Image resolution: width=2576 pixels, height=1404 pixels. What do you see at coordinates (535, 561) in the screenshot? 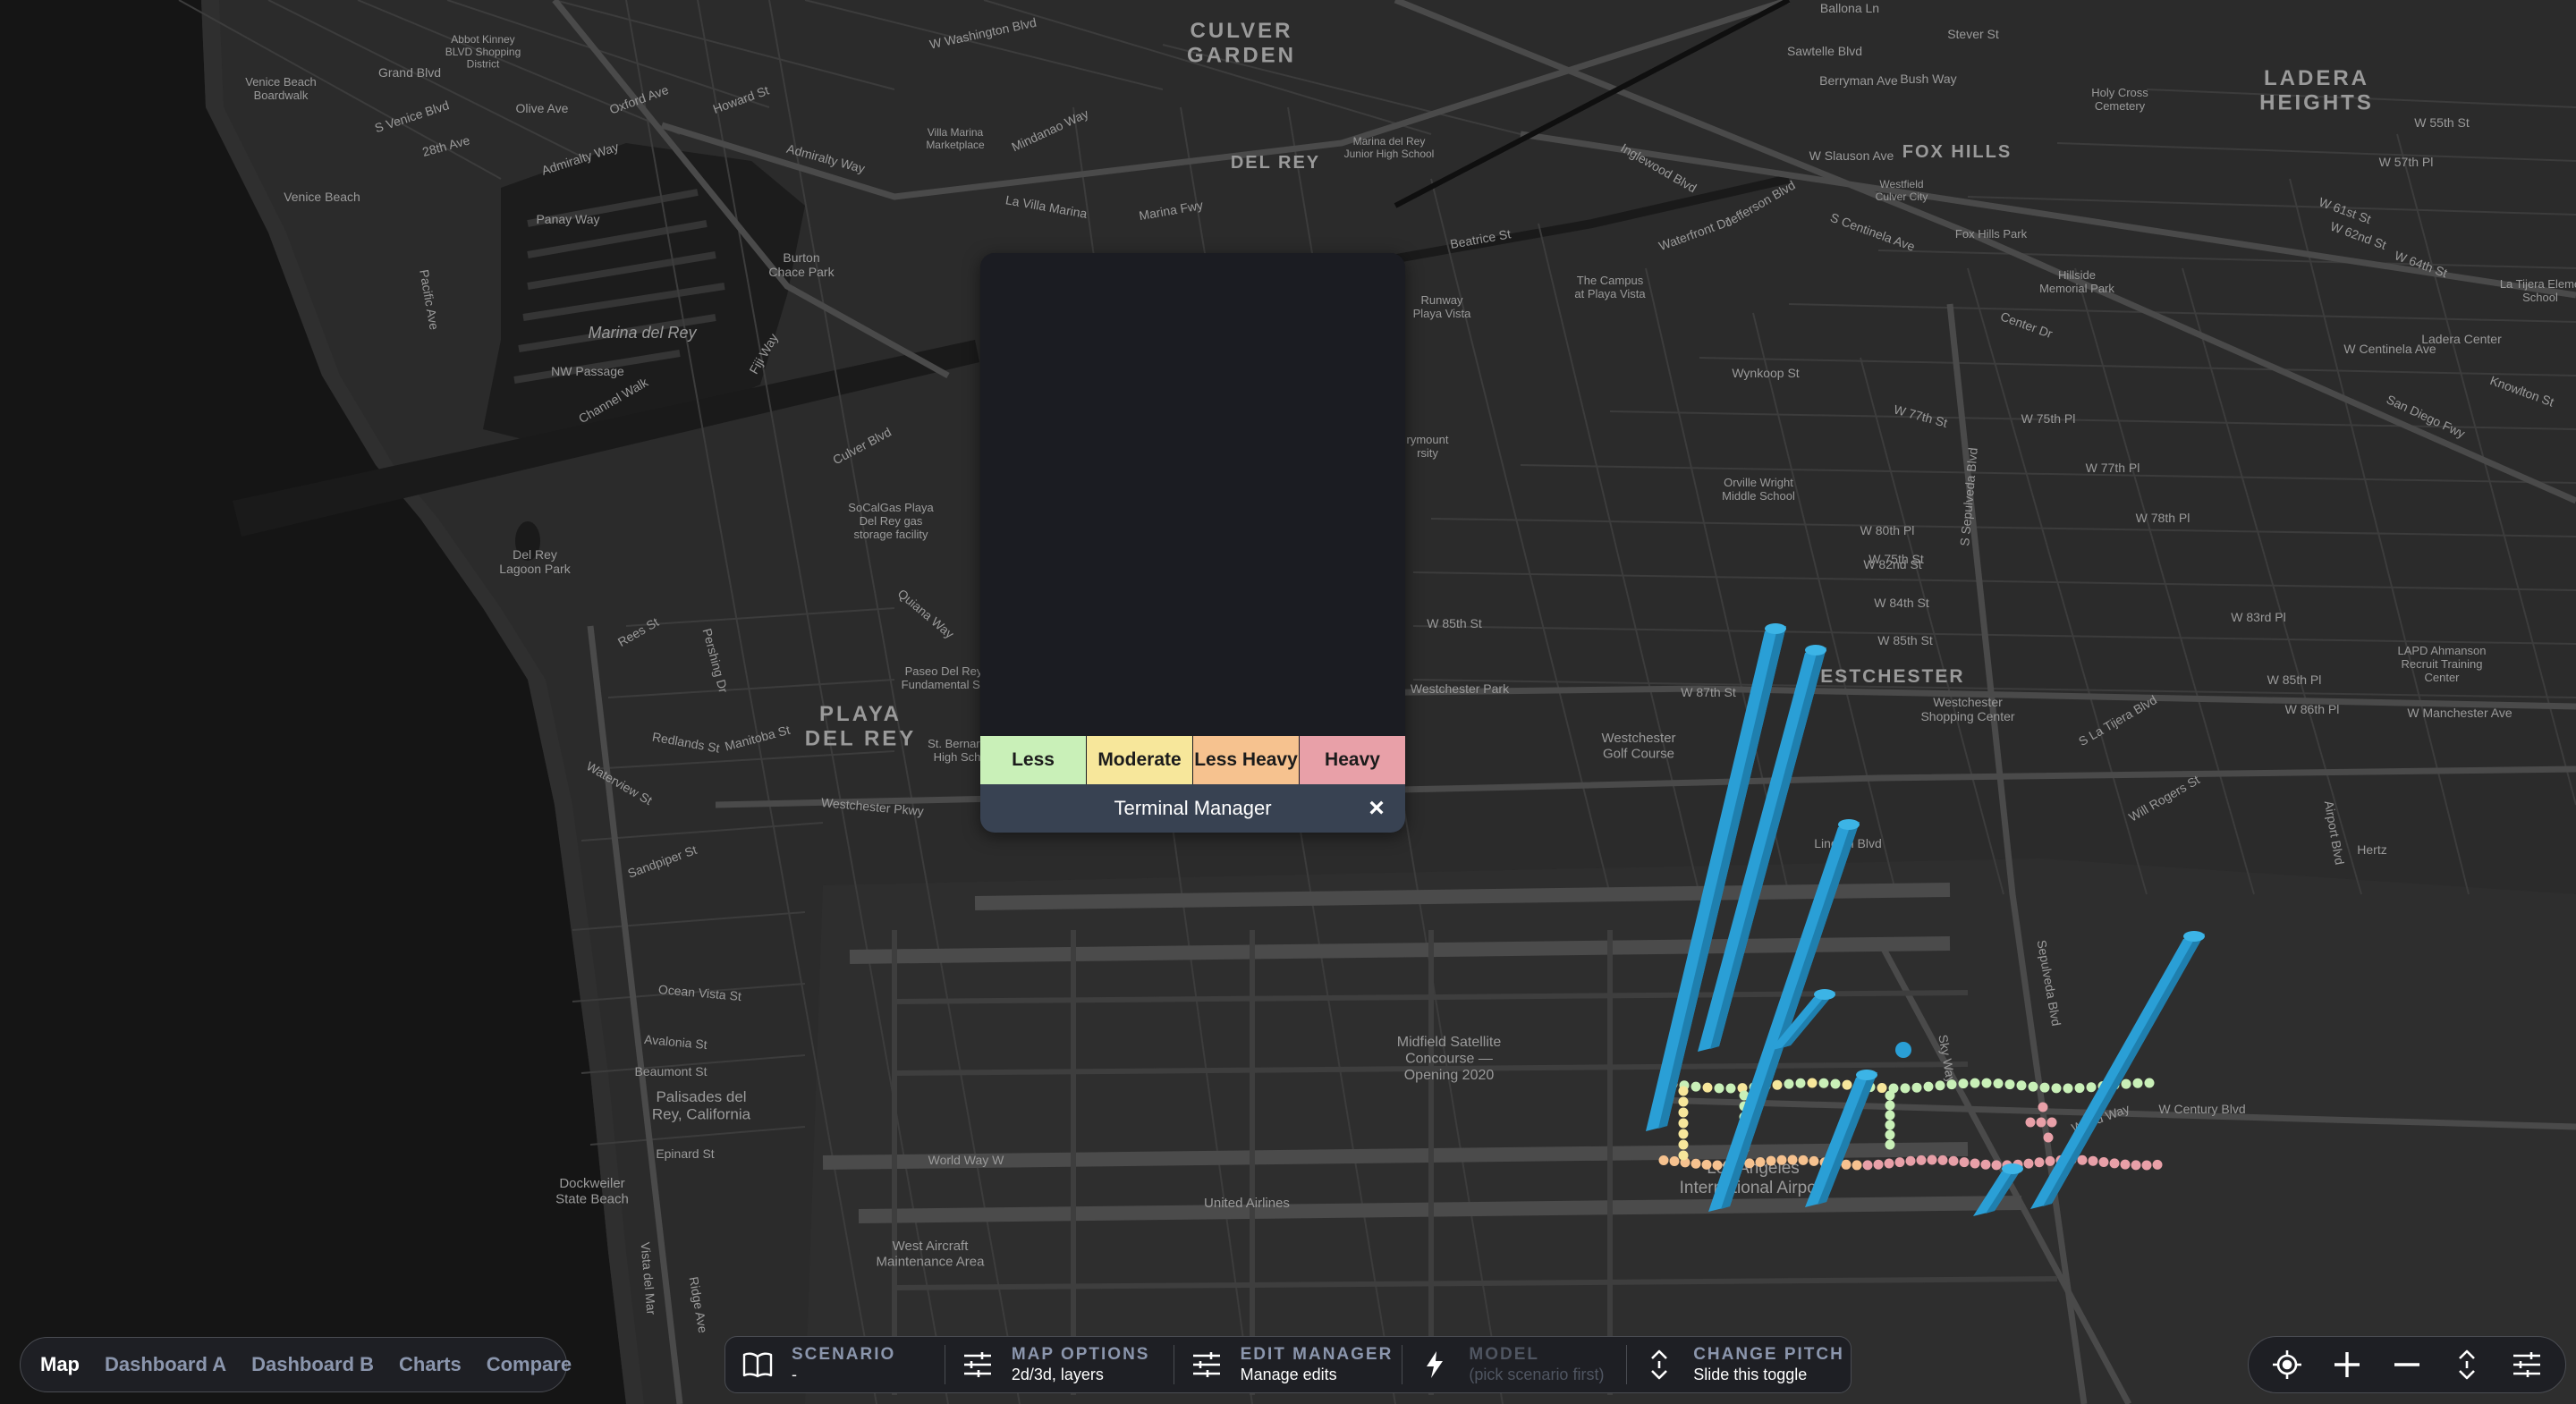
I see `map-label-del-rey-lagoon-park: Del Rey Lagoon Park` at bounding box center [535, 561].